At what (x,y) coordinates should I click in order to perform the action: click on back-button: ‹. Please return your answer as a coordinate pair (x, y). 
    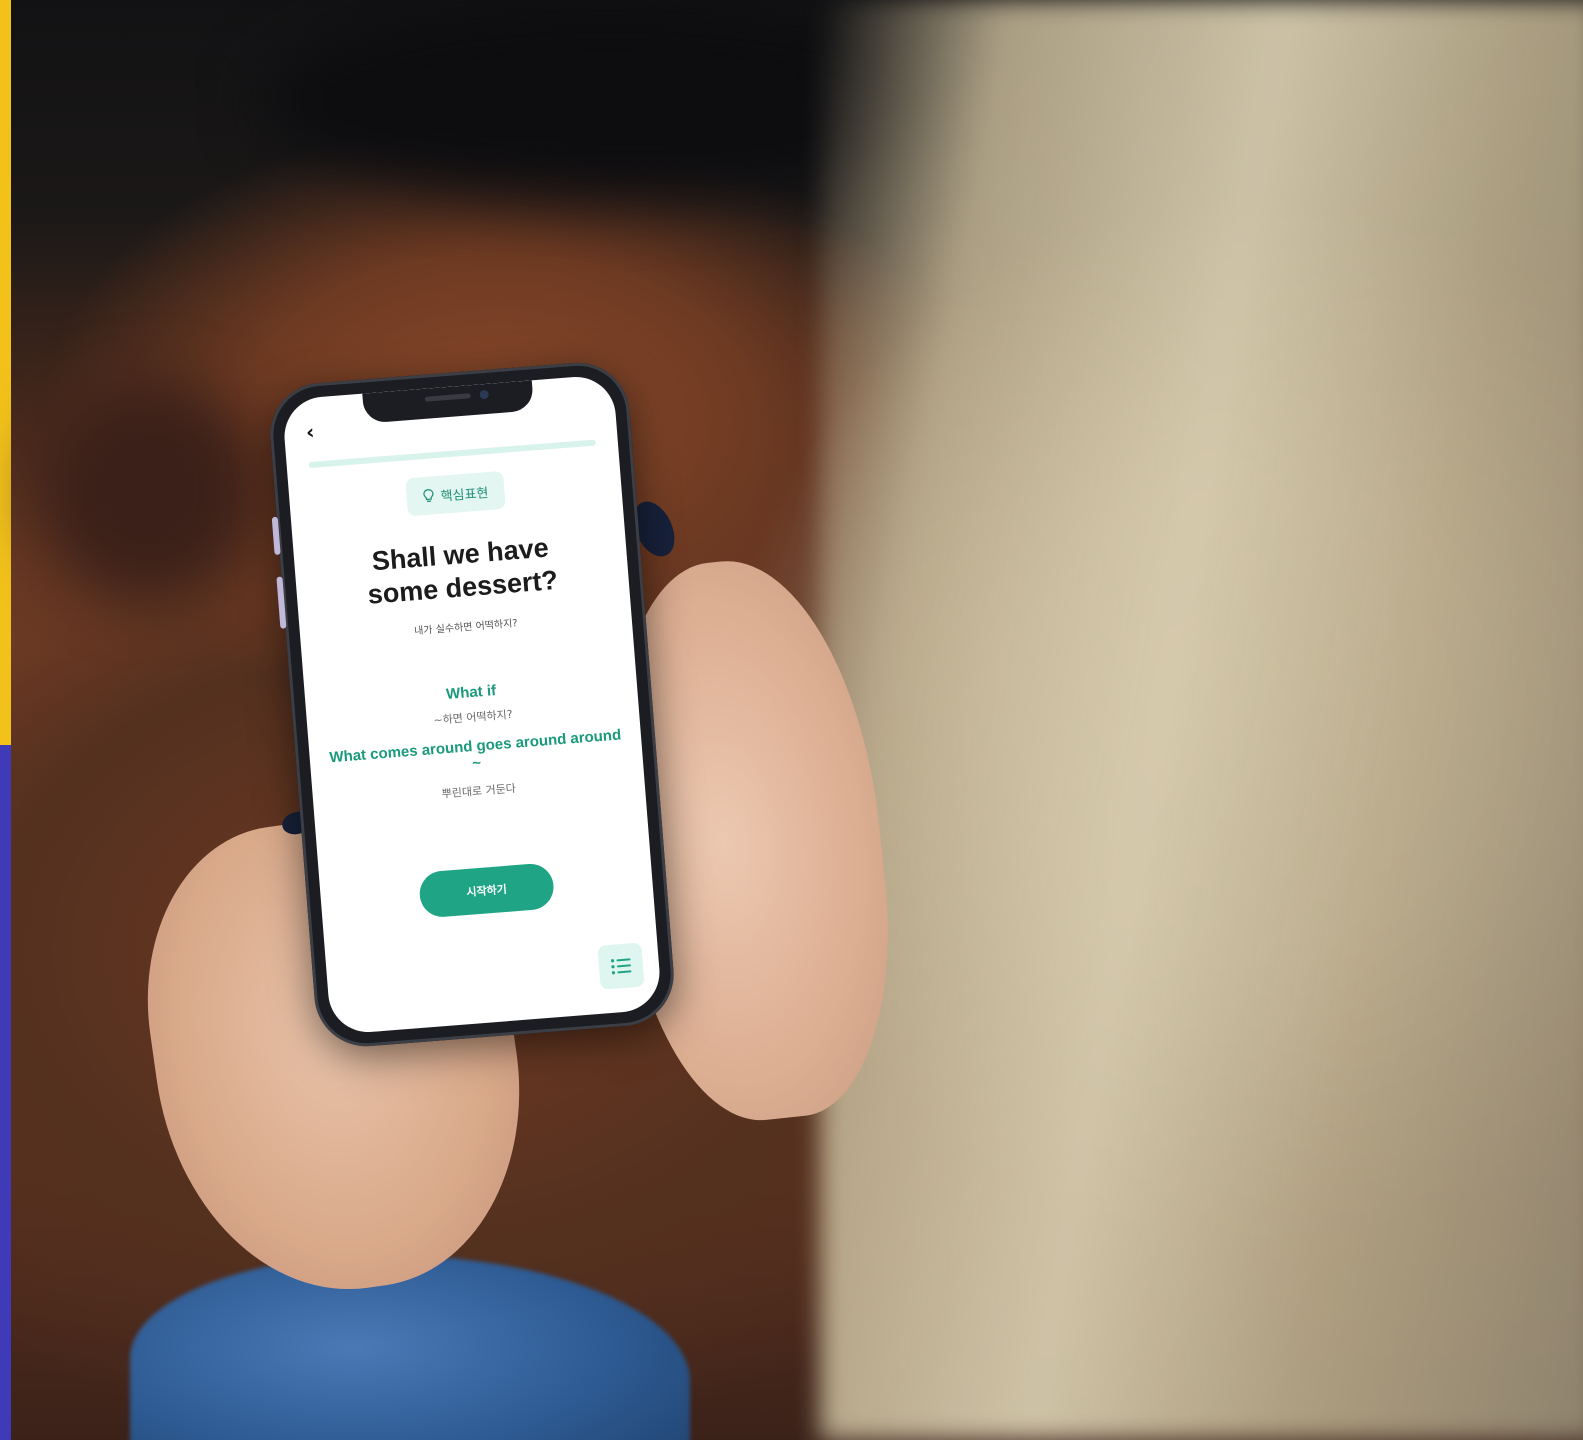
    Looking at the image, I should click on (310, 432).